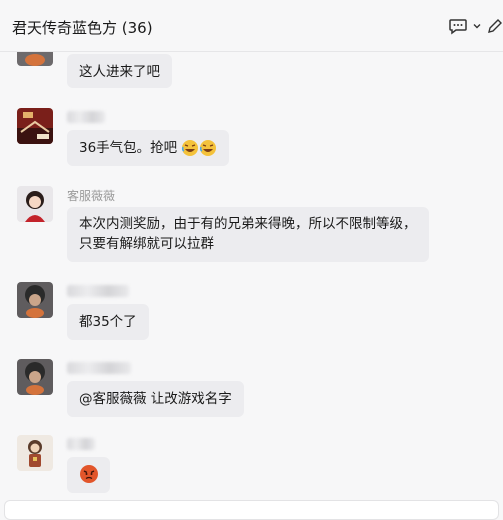  I want to click on message-bubble, so click(88, 475).